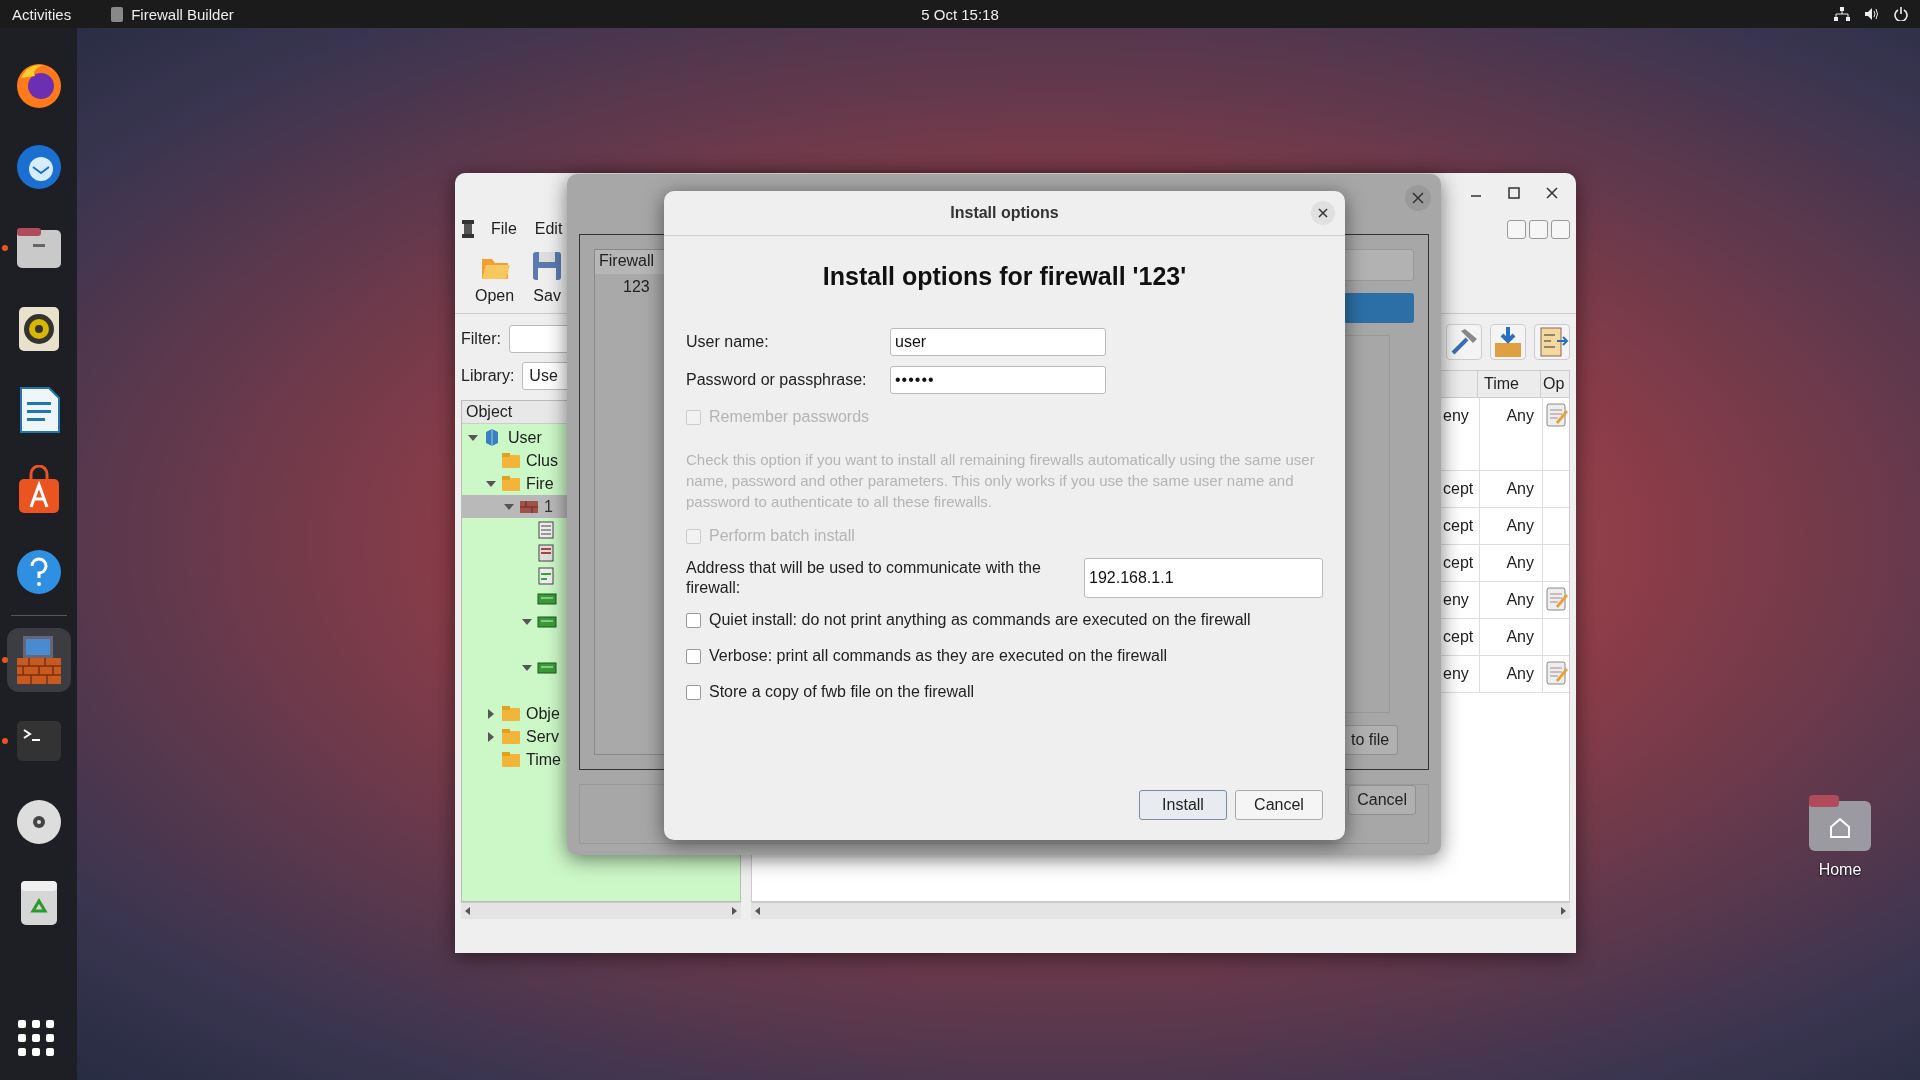 This screenshot has height=1080, width=1920. I want to click on checkbox-label: Perform batch install, so click(782, 536).